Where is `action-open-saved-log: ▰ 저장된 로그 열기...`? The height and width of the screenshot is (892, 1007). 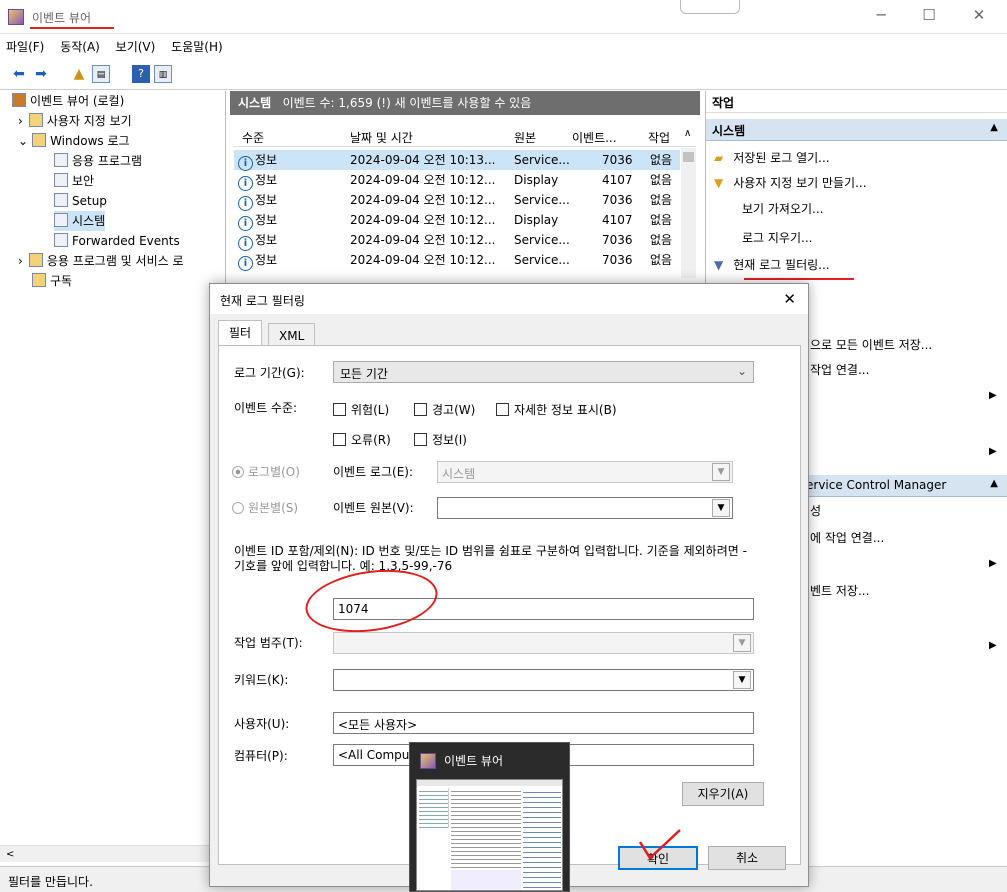 action-open-saved-log: ▰ 저장된 로그 열기... is located at coordinates (772, 158).